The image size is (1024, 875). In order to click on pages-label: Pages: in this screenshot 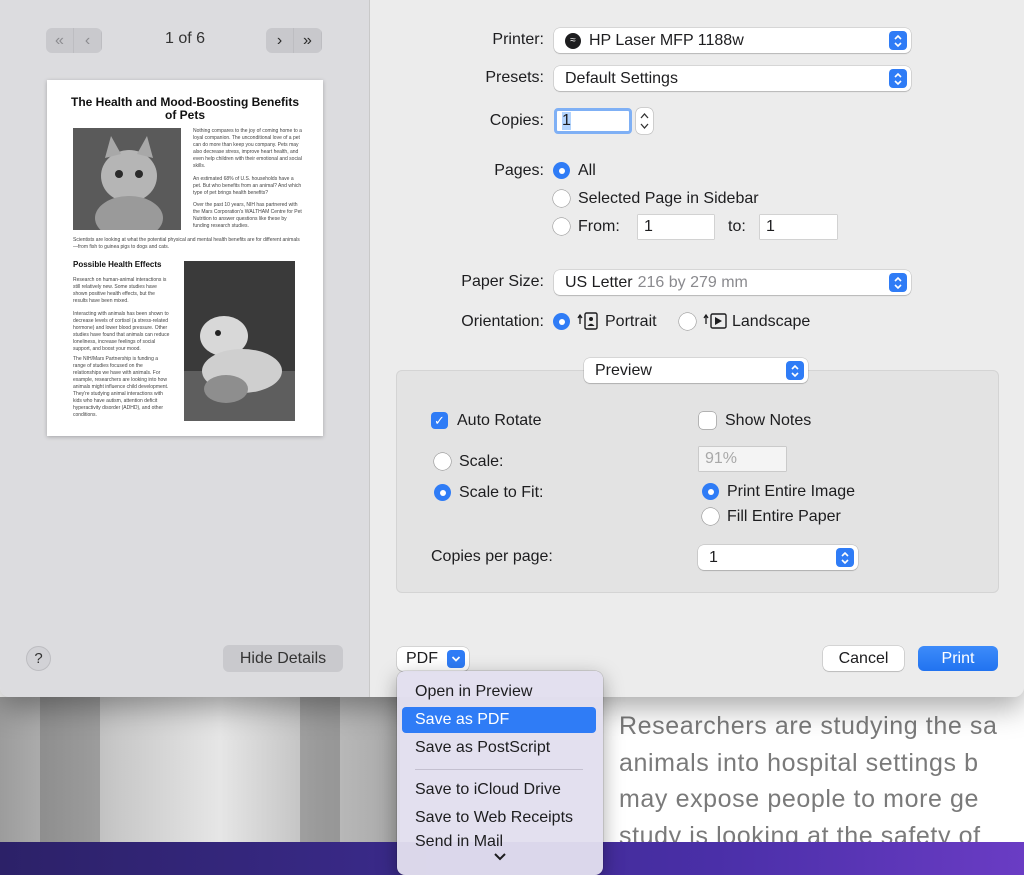, I will do `click(487, 171)`.